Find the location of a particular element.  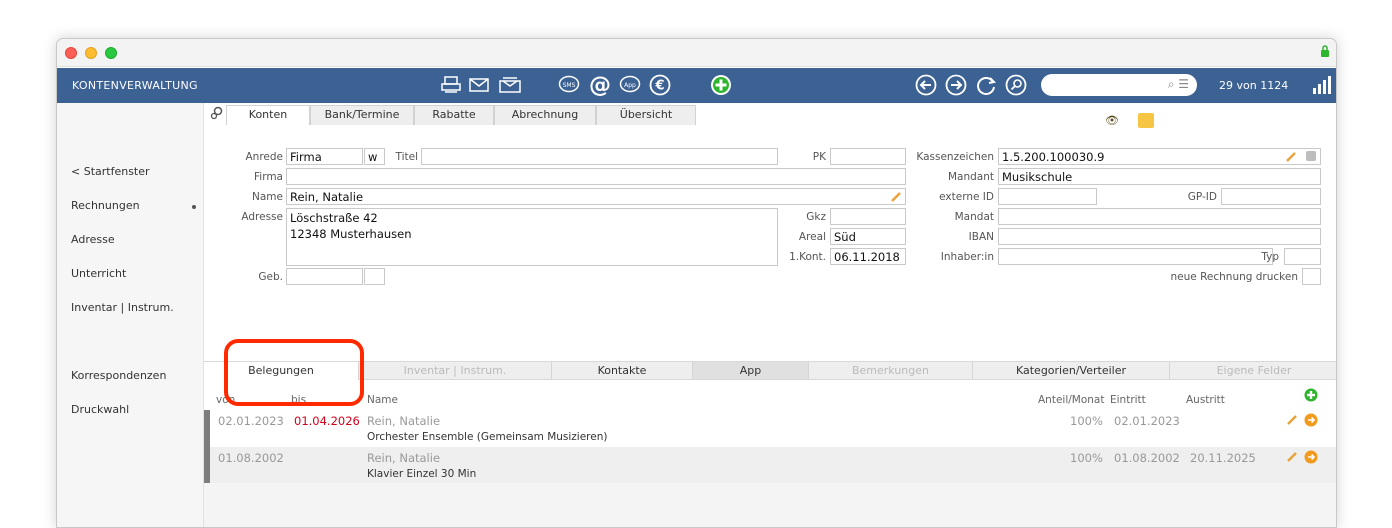

kassenzeichen-copy-icon is located at coordinates (1311, 156).